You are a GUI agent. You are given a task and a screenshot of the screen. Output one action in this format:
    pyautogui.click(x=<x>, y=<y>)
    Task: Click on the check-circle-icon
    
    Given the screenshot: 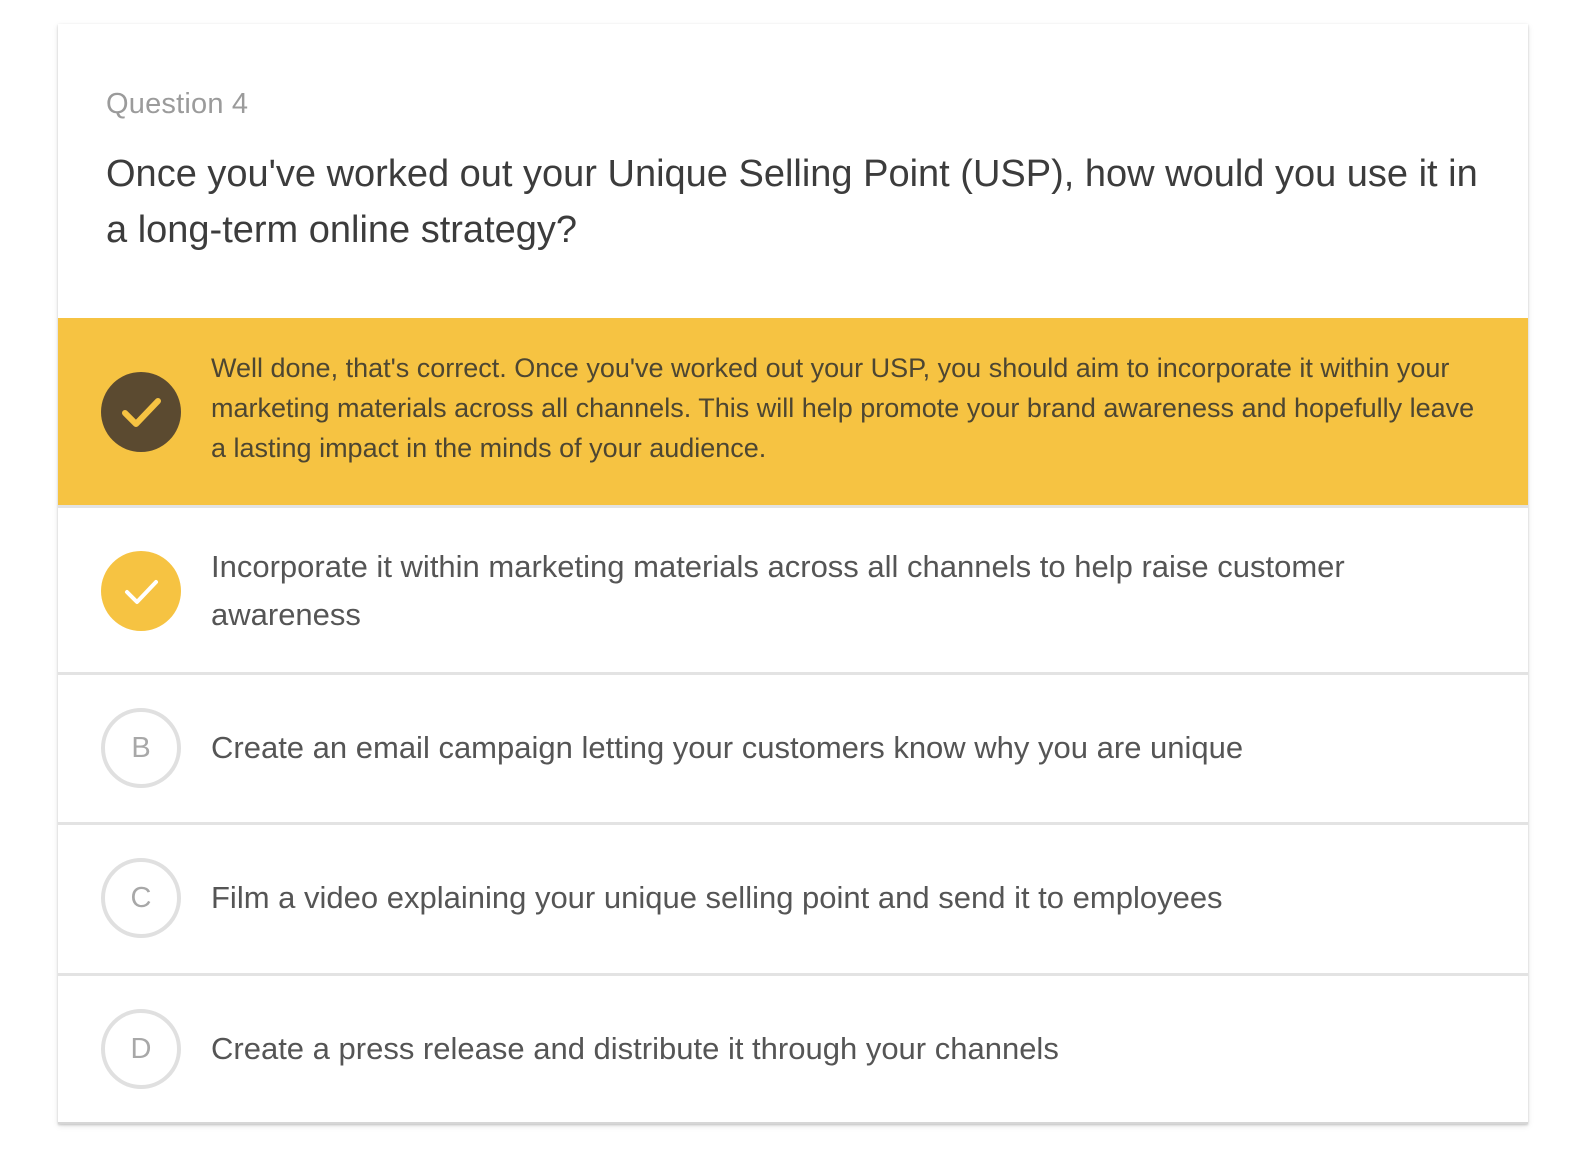 What is the action you would take?
    pyautogui.click(x=141, y=412)
    